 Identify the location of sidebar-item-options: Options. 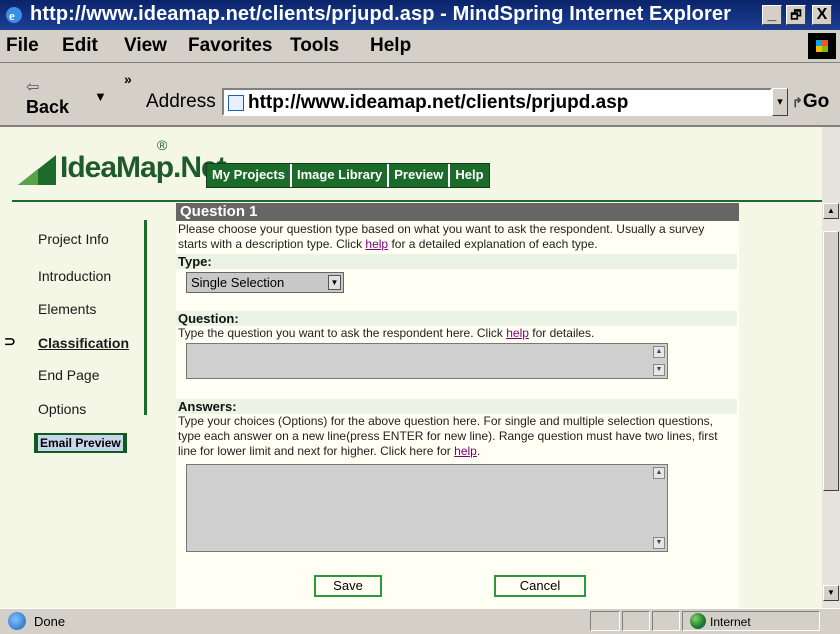
(62, 409).